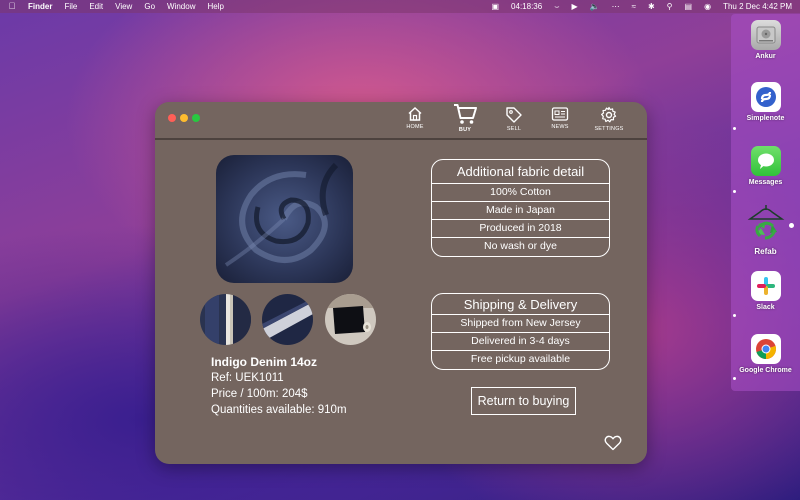  I want to click on tag-icon, so click(514, 115).